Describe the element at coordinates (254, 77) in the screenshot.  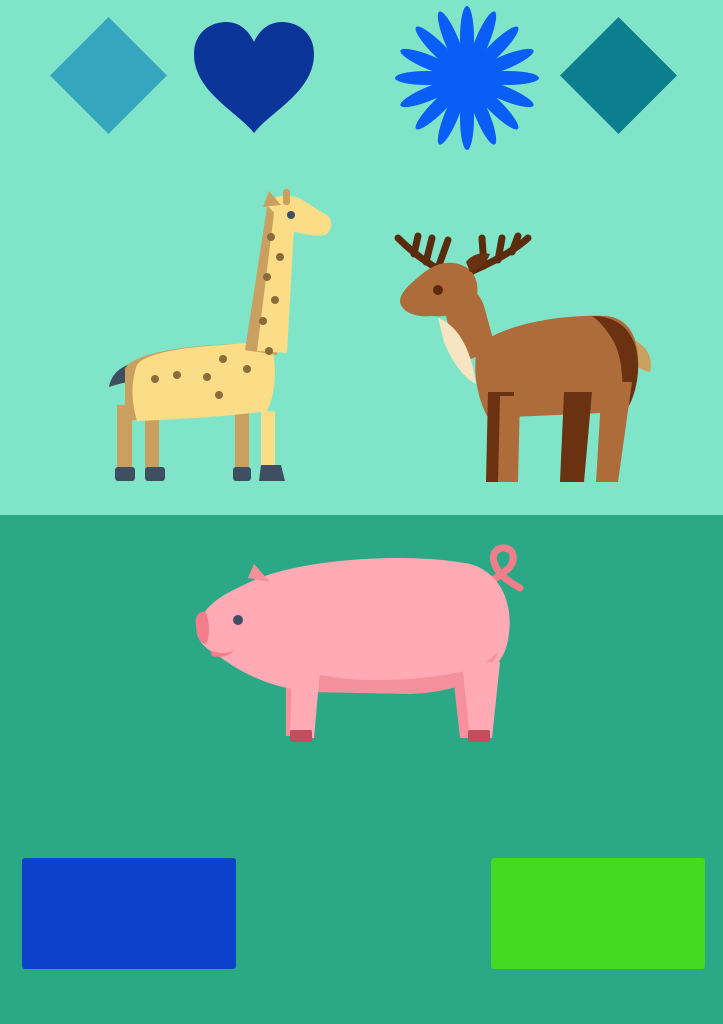
I see `heart-icon` at that location.